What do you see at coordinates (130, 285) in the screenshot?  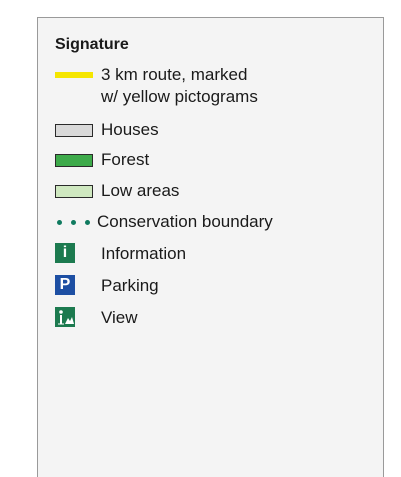 I see `legend-label-parking: Parking` at bounding box center [130, 285].